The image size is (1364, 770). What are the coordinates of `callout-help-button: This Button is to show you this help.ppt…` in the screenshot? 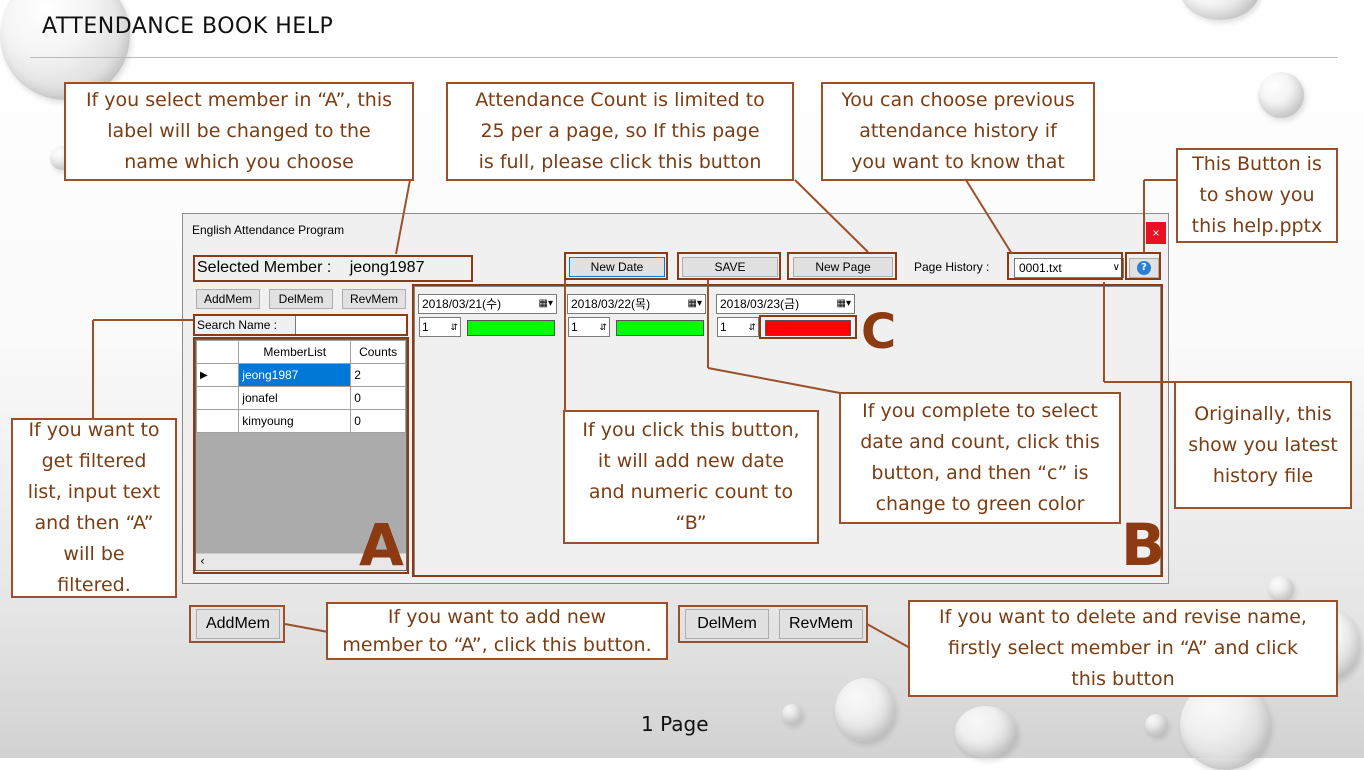 It's located at (1257, 195).